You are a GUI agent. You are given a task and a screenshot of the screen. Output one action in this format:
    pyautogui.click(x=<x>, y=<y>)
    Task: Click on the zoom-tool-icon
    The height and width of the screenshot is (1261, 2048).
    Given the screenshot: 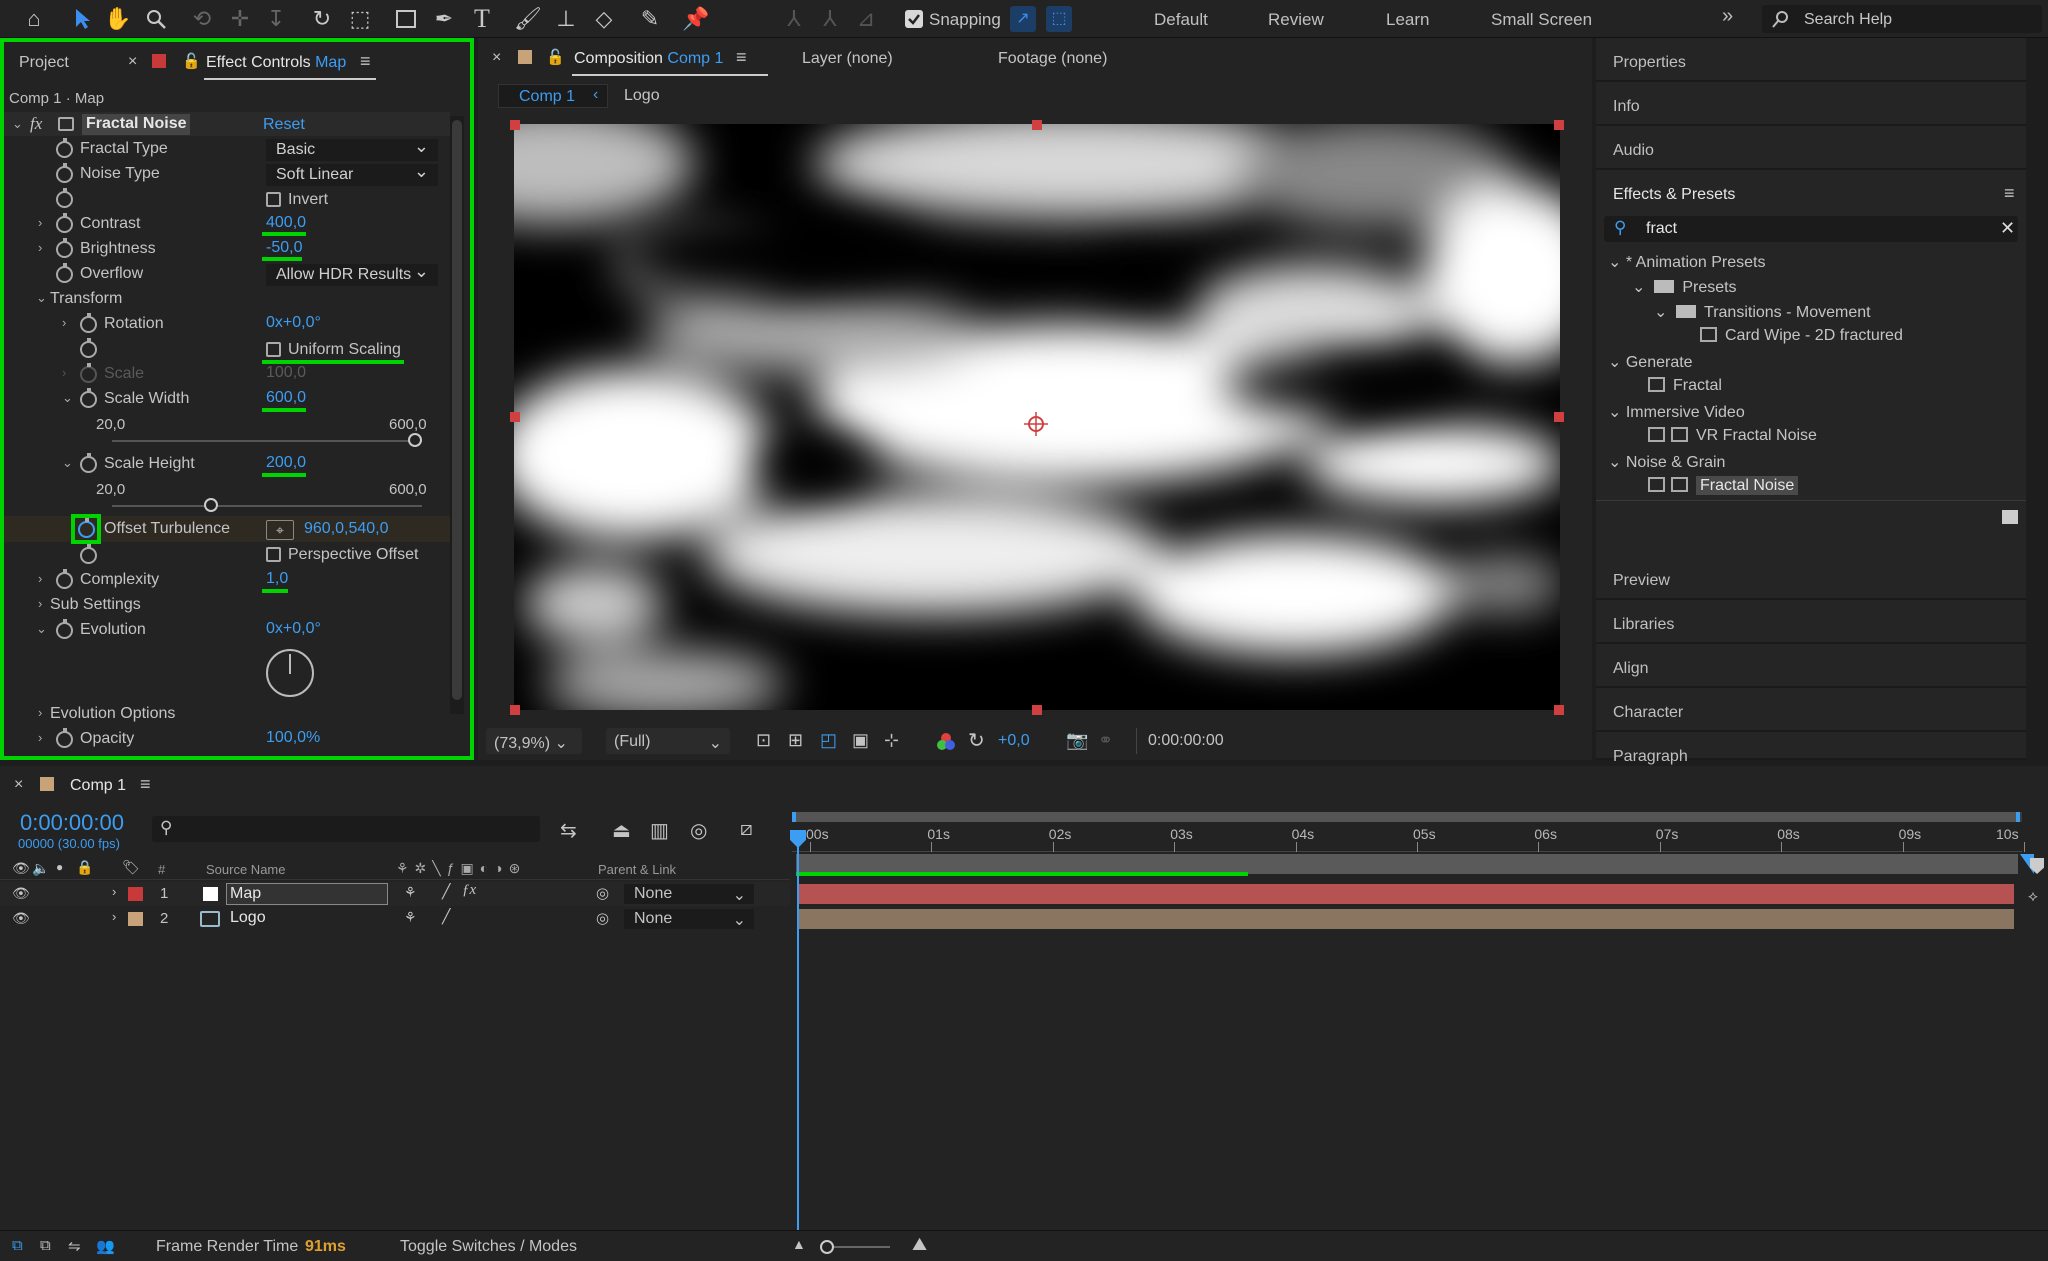 What is the action you would take?
    pyautogui.click(x=156, y=19)
    